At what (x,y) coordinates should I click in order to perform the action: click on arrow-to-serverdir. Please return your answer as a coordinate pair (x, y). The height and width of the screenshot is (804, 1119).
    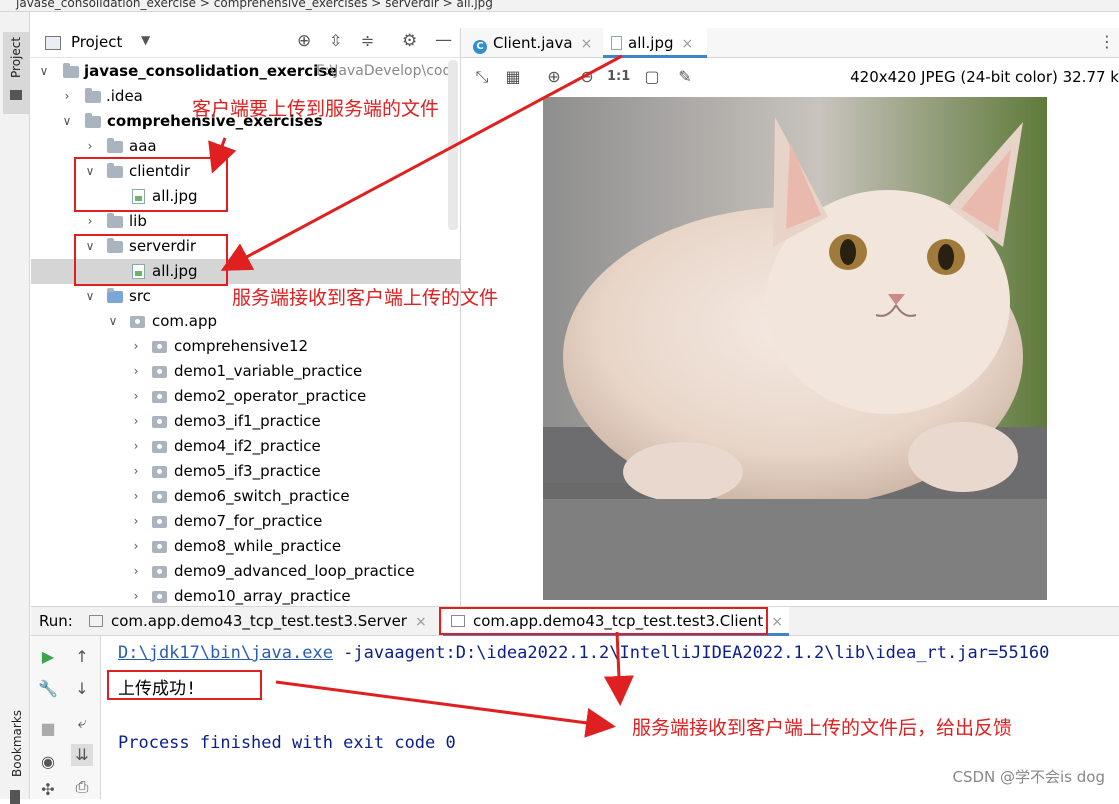
    Looking at the image, I should click on (421, 162).